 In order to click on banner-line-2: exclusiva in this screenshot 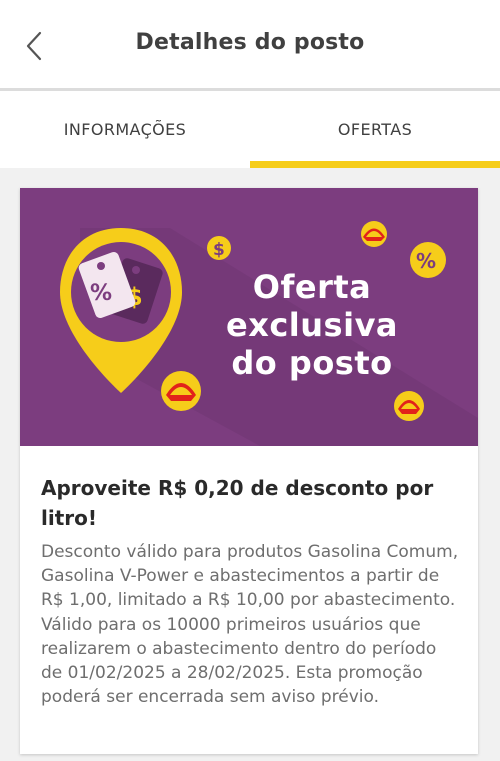, I will do `click(312, 325)`.